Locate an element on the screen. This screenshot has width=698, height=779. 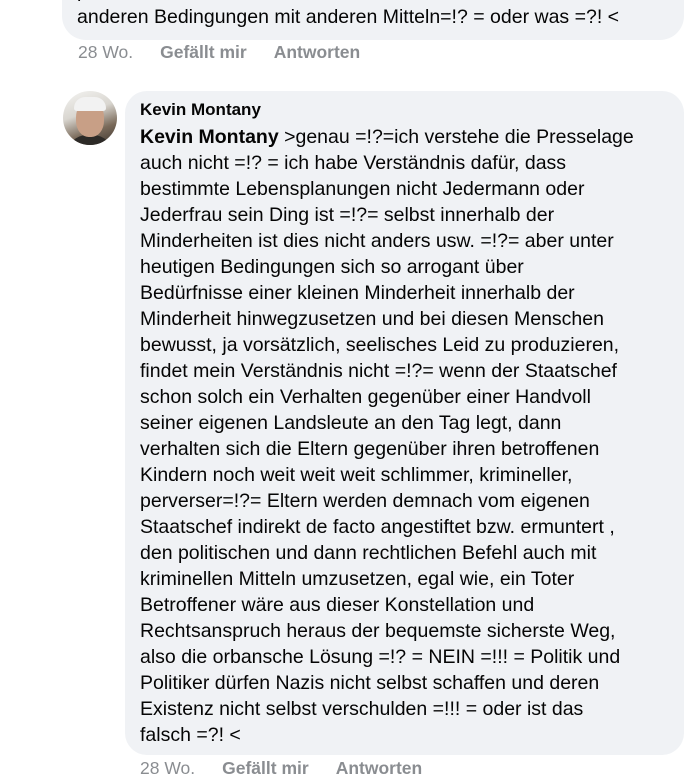
comment-actions: 28 Wo. Gefällt mir Antworten is located at coordinates (294, 768).